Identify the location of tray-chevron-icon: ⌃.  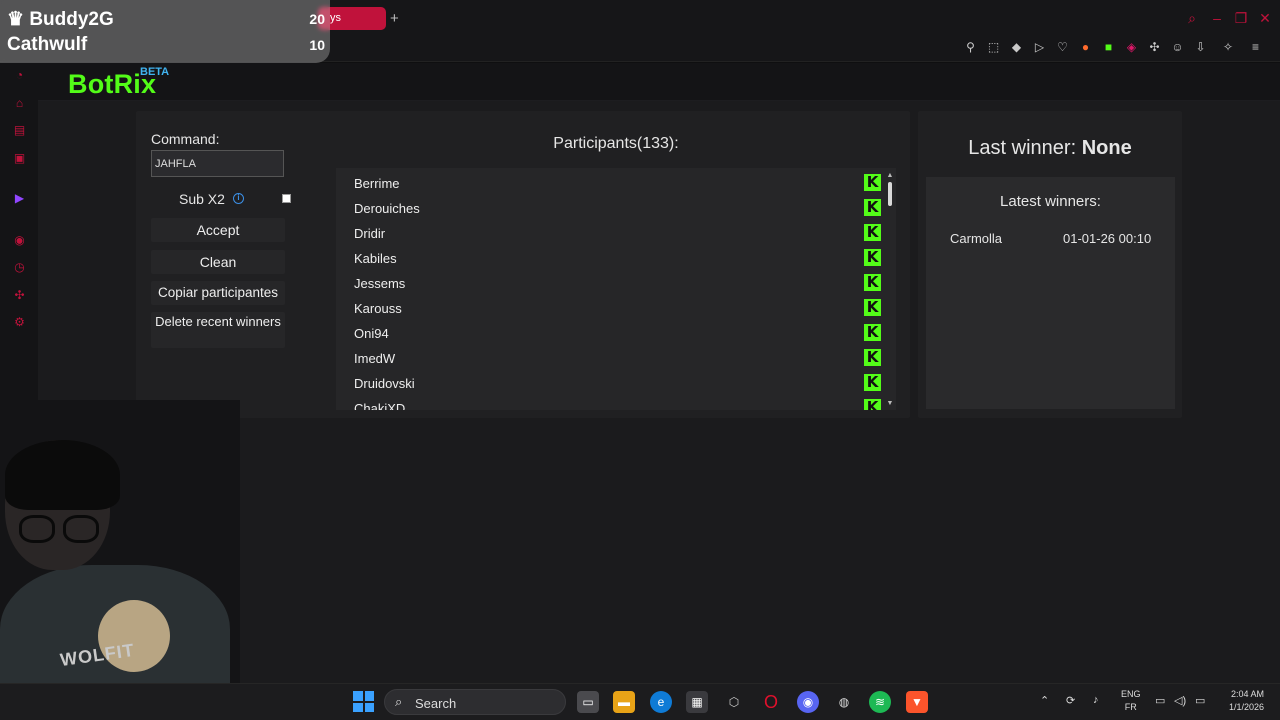
(1044, 700).